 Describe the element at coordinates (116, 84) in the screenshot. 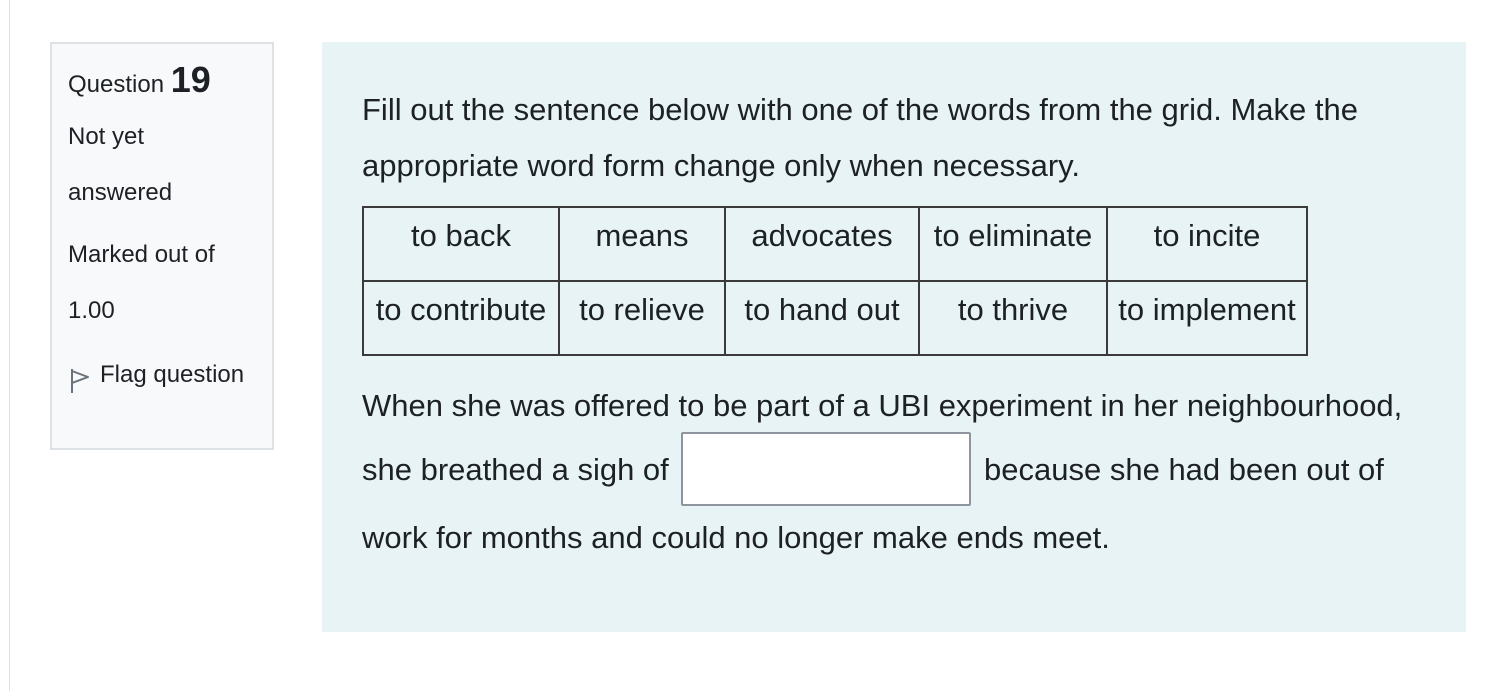

I see `question-number-prefix: Question` at that location.